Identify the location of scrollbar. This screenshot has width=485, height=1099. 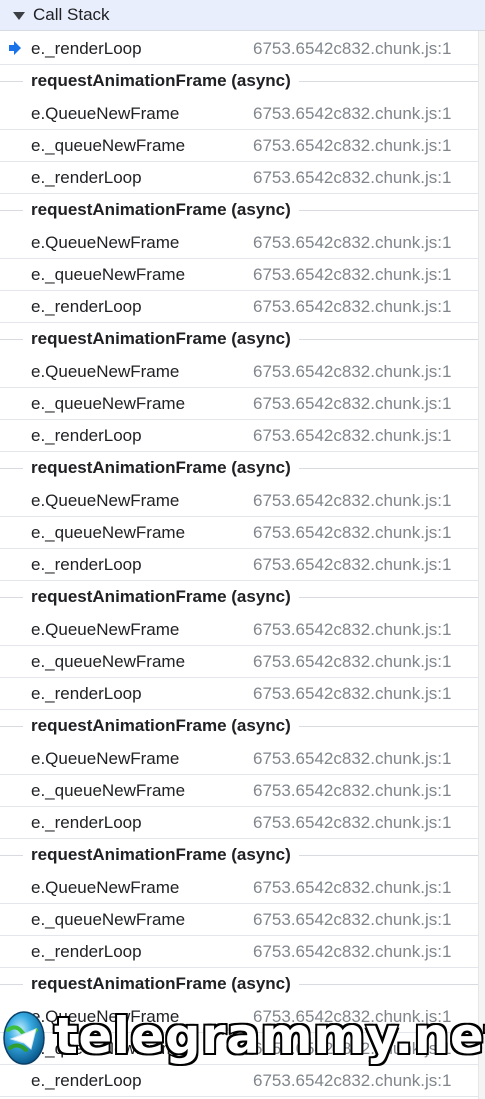
(481, 565).